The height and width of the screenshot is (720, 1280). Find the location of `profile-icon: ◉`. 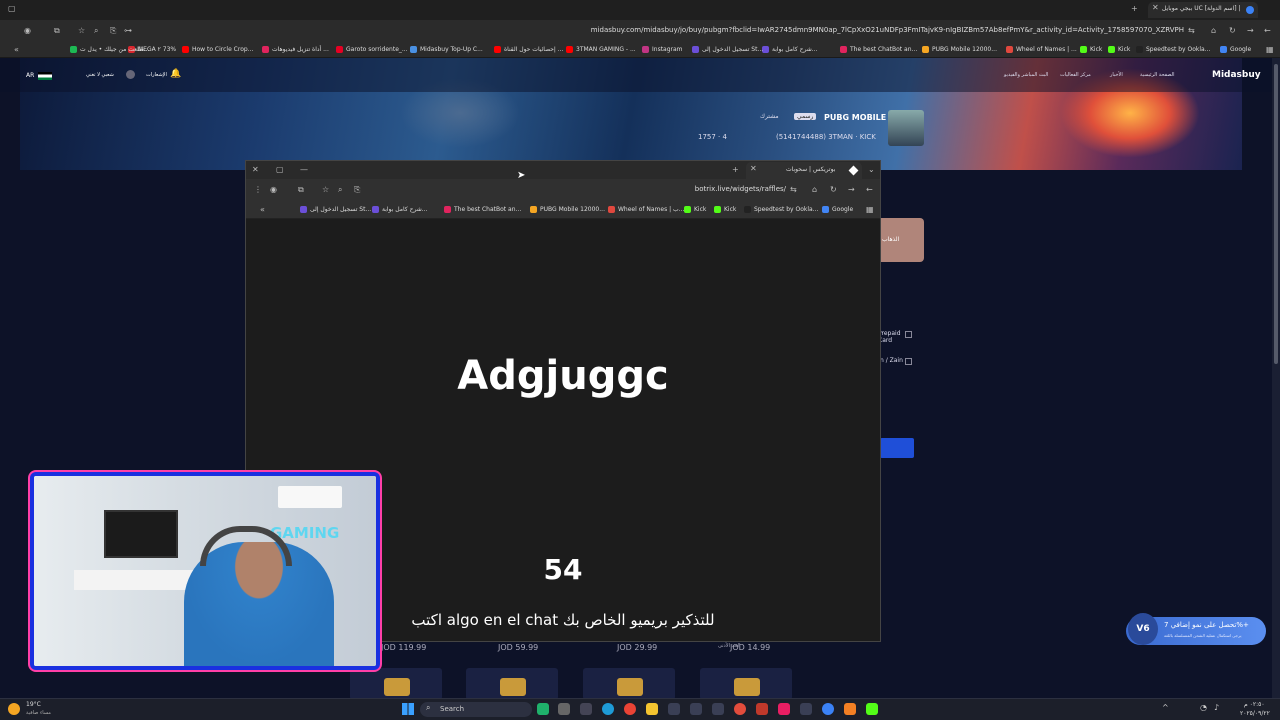

profile-icon: ◉ is located at coordinates (27, 31).